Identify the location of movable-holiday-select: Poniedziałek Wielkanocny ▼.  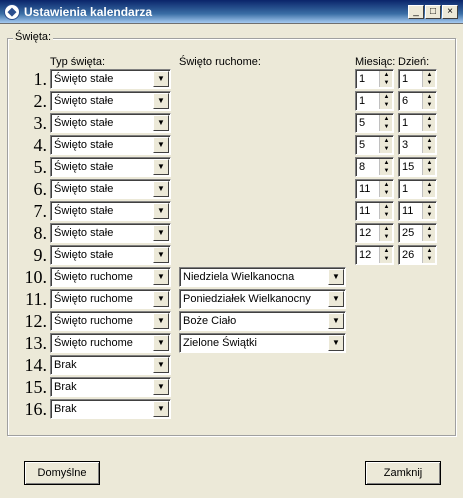
(262, 299).